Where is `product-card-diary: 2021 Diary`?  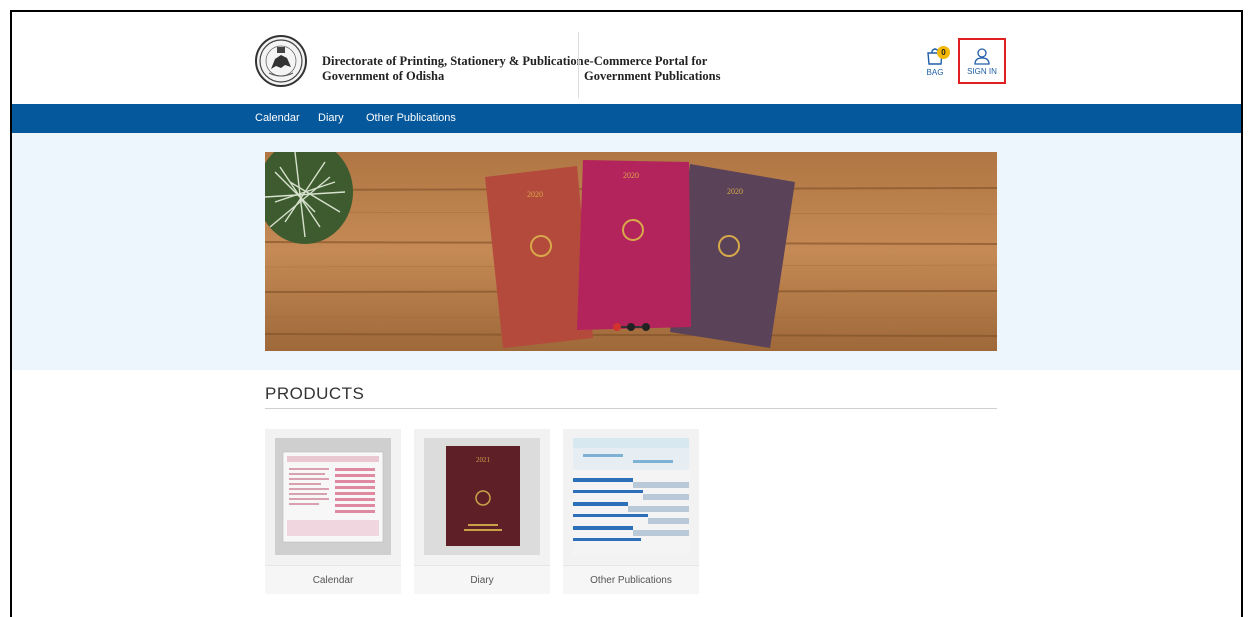 product-card-diary: 2021 Diary is located at coordinates (482, 511).